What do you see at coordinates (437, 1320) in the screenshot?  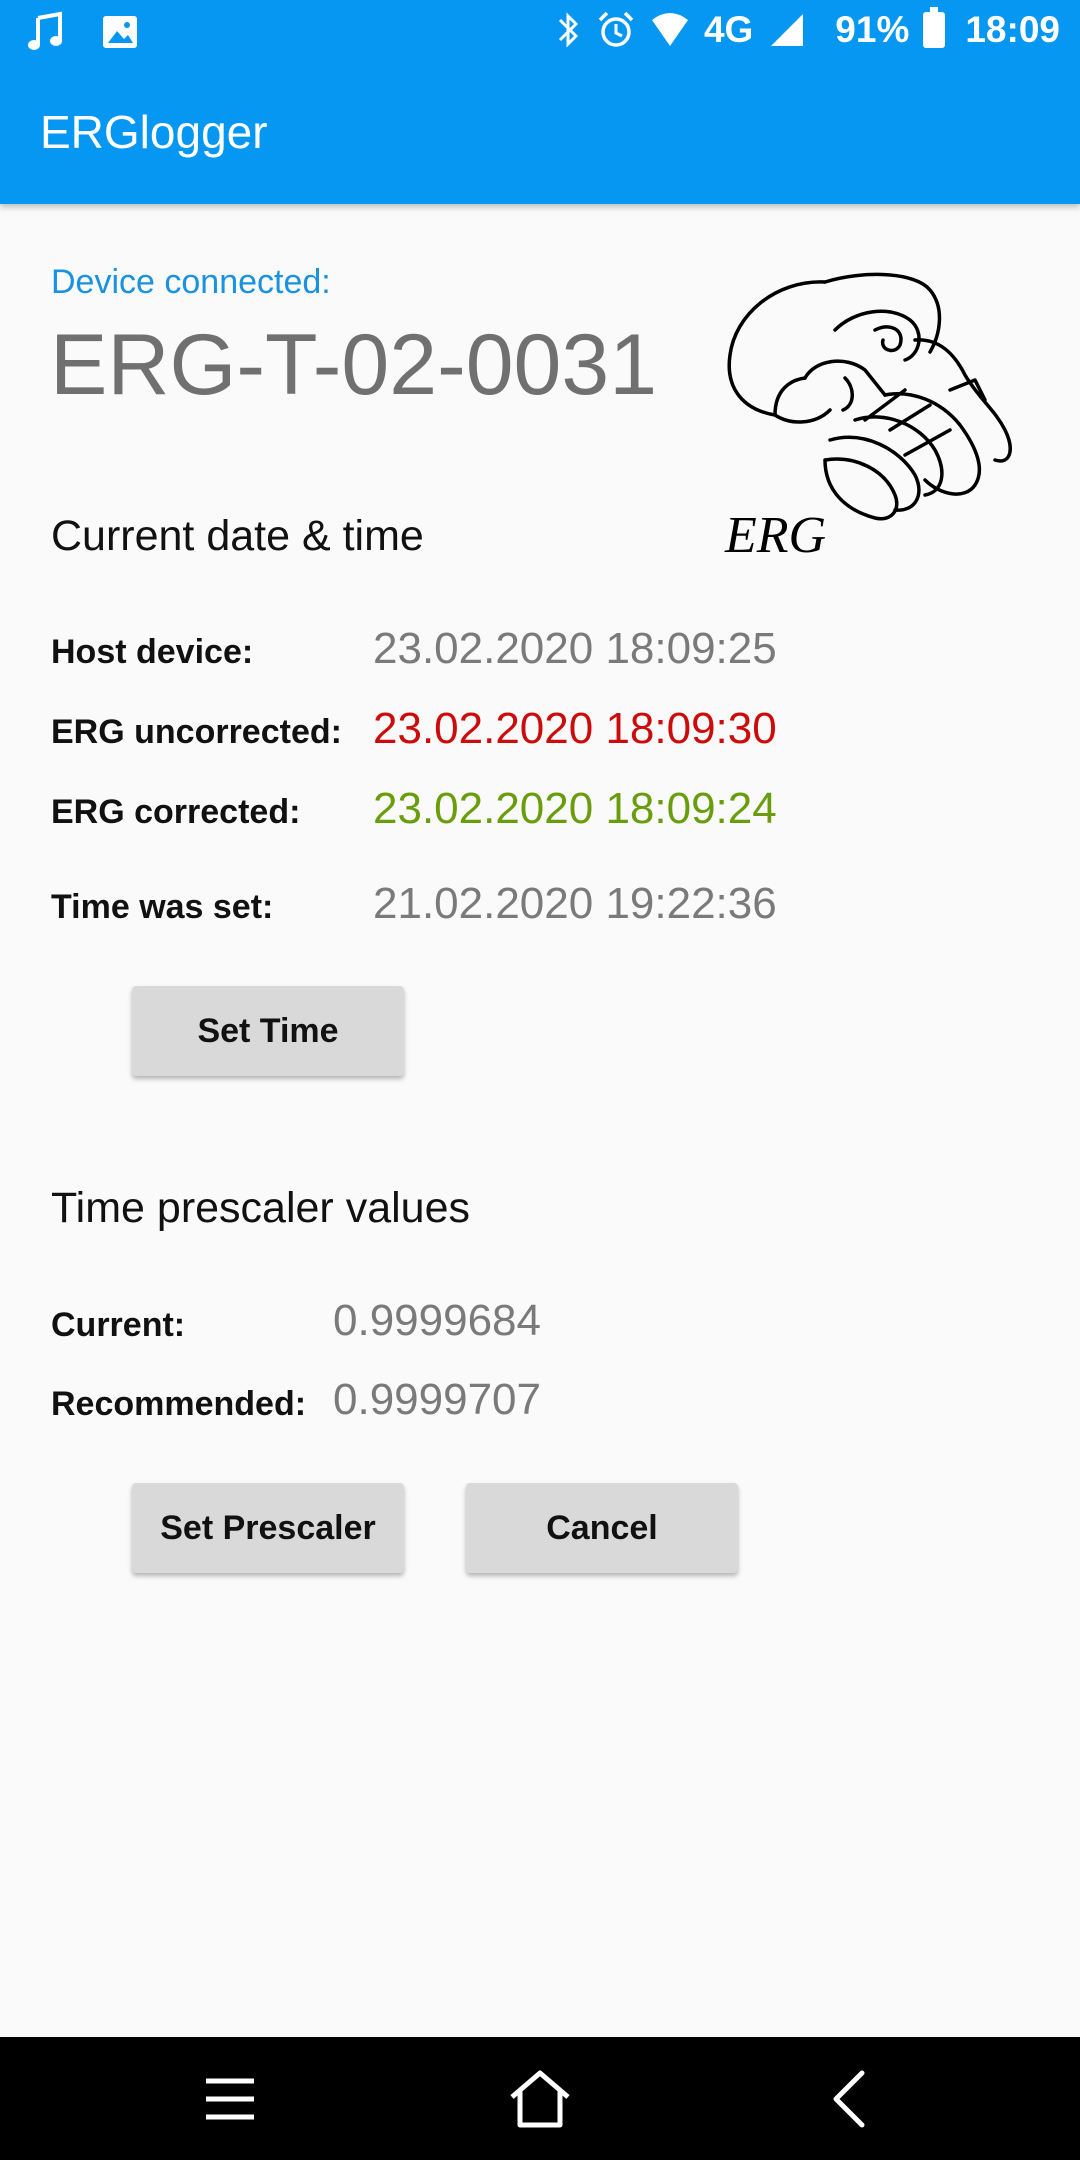 I see `prescaler-current-value: 0.9999684` at bounding box center [437, 1320].